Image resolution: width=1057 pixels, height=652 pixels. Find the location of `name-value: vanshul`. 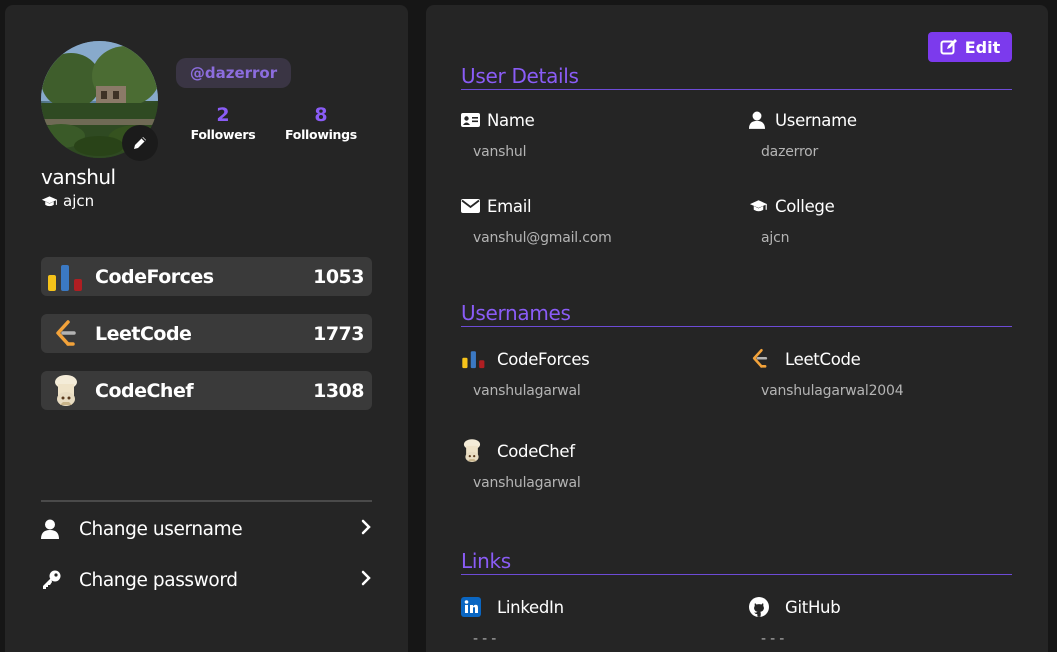

name-value: vanshul is located at coordinates (500, 152).